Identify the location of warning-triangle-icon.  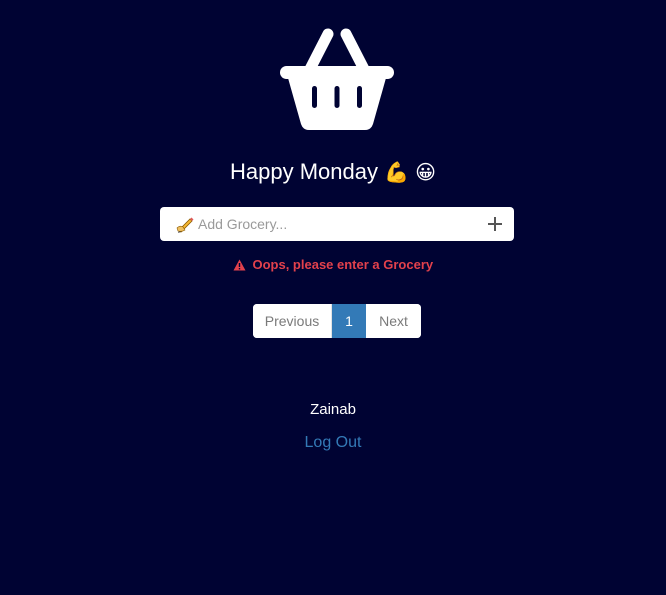
(239, 265).